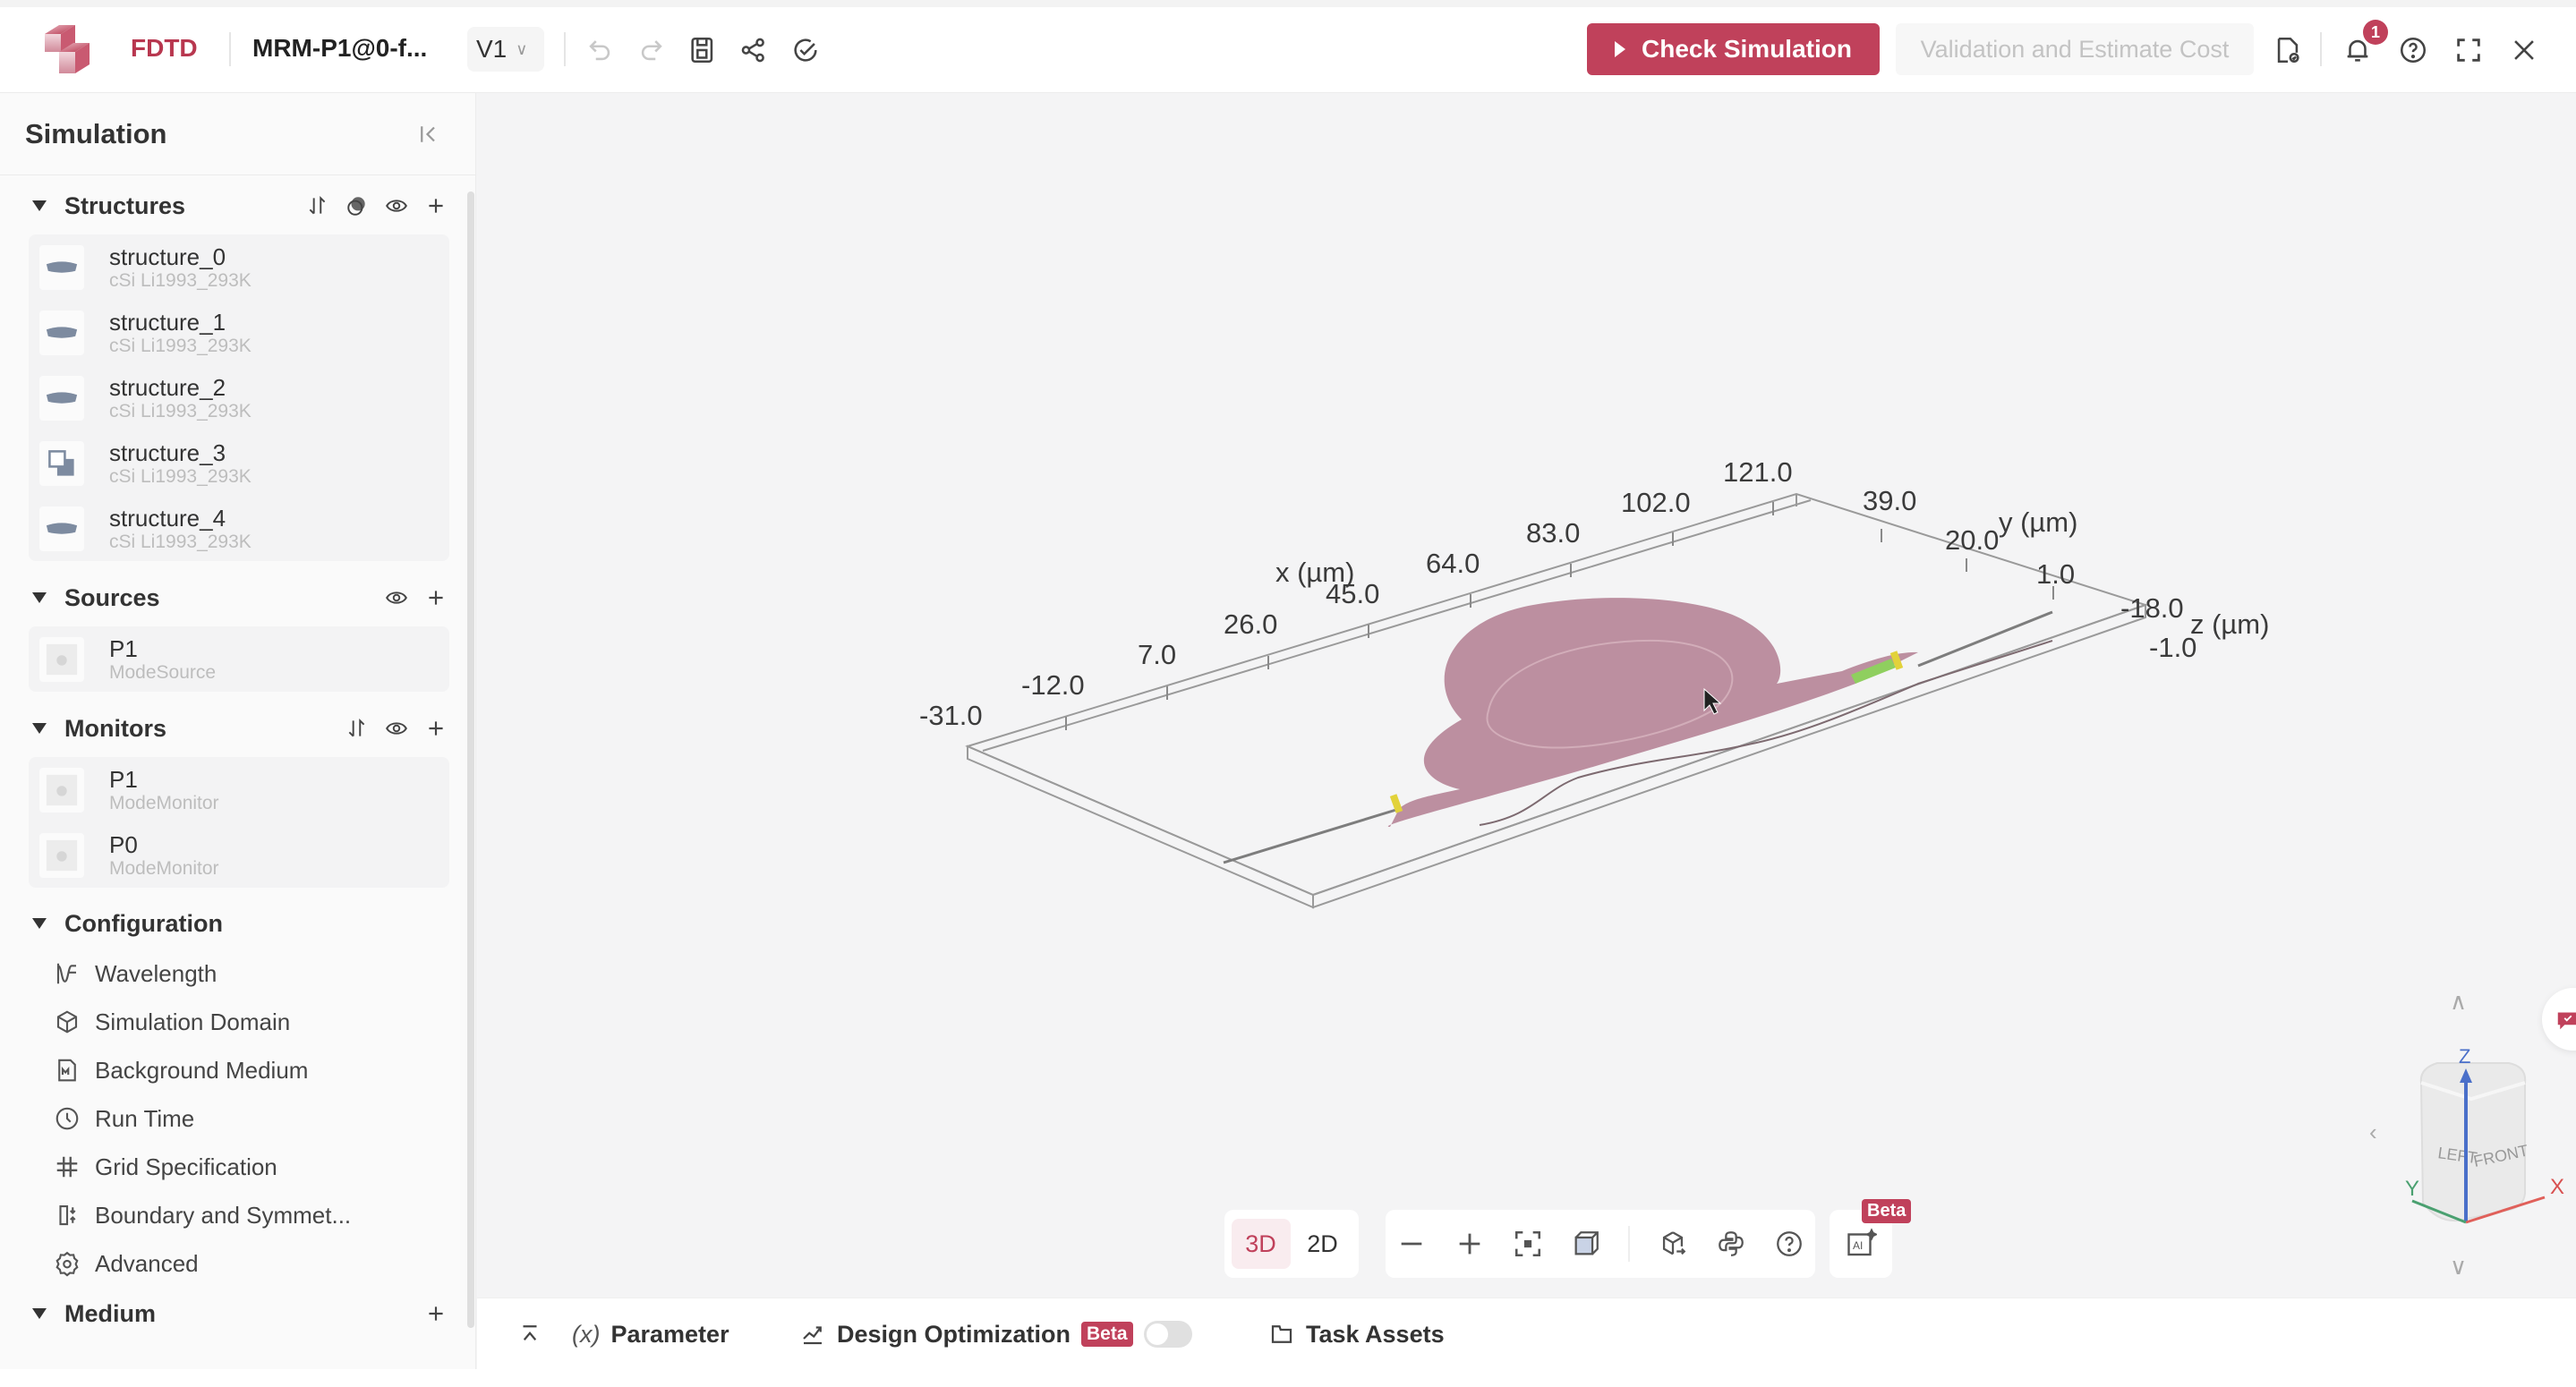 Image resolution: width=2576 pixels, height=1387 pixels. Describe the element at coordinates (754, 50) in the screenshot. I see `share-icon` at that location.